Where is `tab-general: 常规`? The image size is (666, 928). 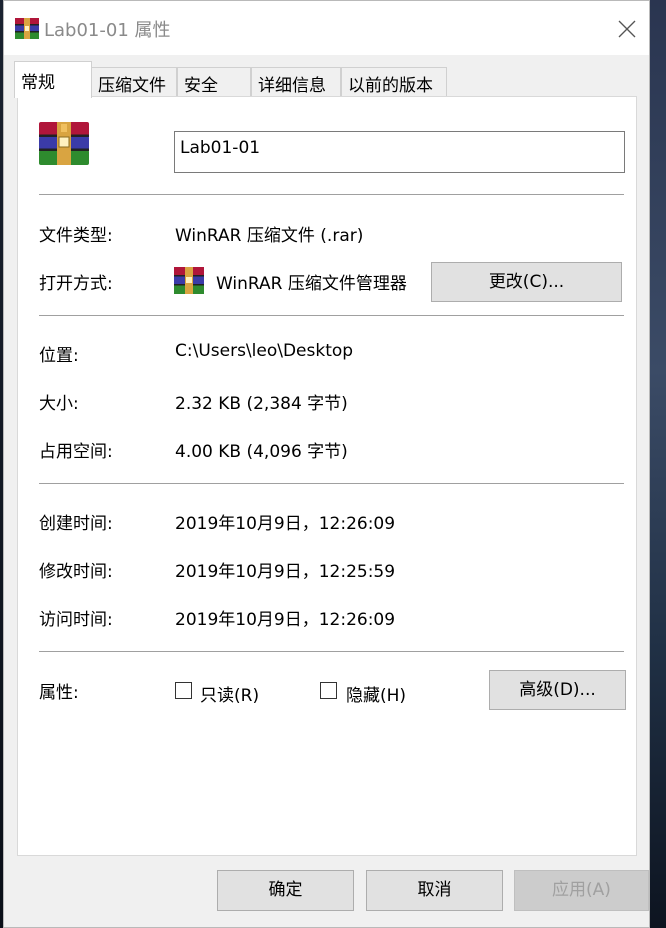 tab-general: 常规 is located at coordinates (53, 79).